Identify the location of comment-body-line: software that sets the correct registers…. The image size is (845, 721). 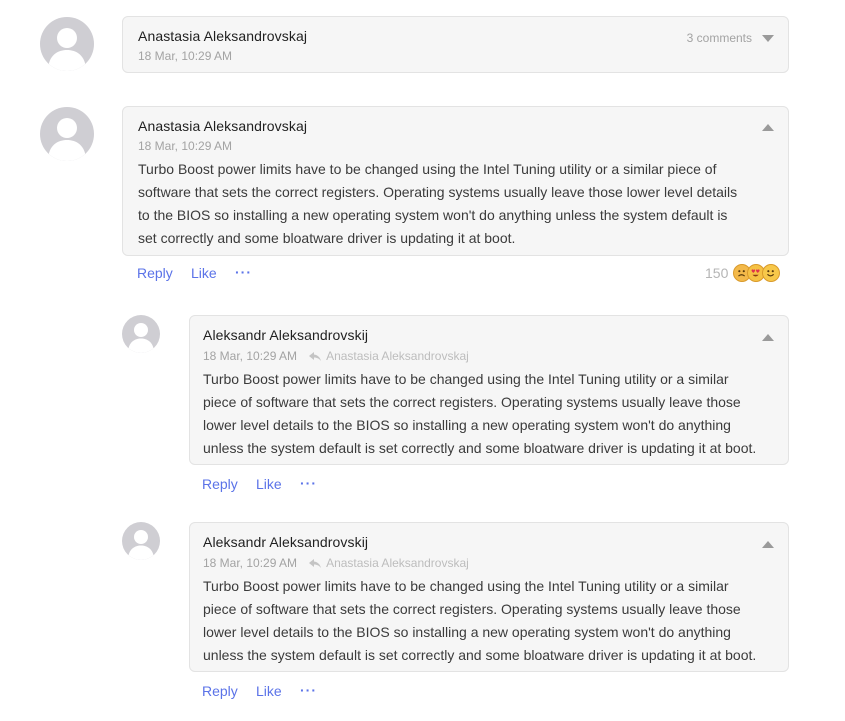
(438, 192).